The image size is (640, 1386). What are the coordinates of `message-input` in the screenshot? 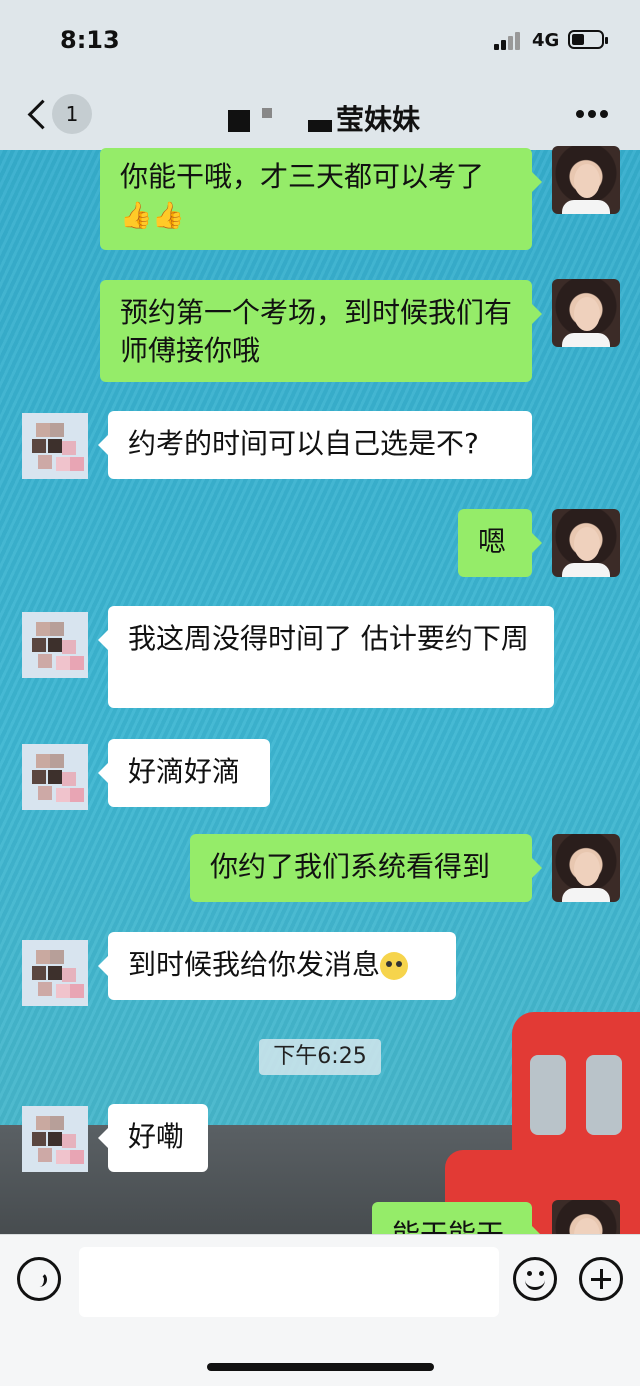 It's located at (289, 1282).